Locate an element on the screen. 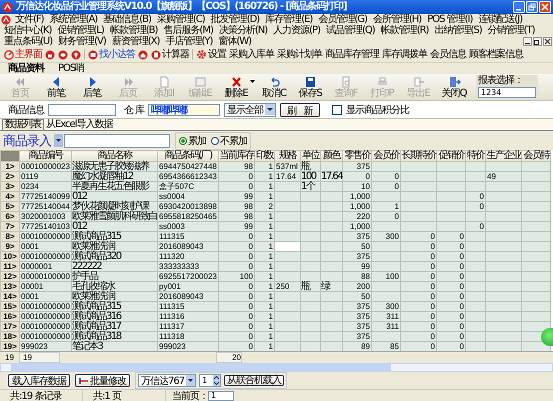 The height and width of the screenshot is (401, 553). quick-link: 会员信息 is located at coordinates (448, 54).